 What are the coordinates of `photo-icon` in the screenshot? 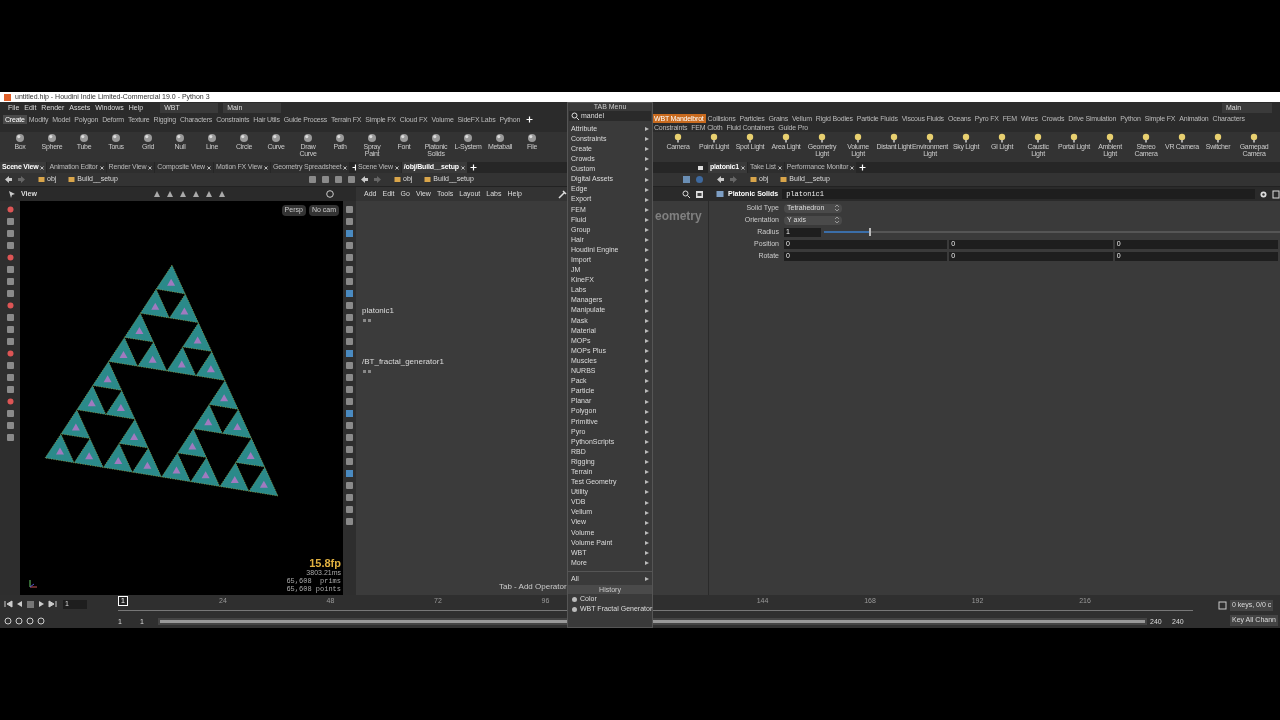 It's located at (699, 194).